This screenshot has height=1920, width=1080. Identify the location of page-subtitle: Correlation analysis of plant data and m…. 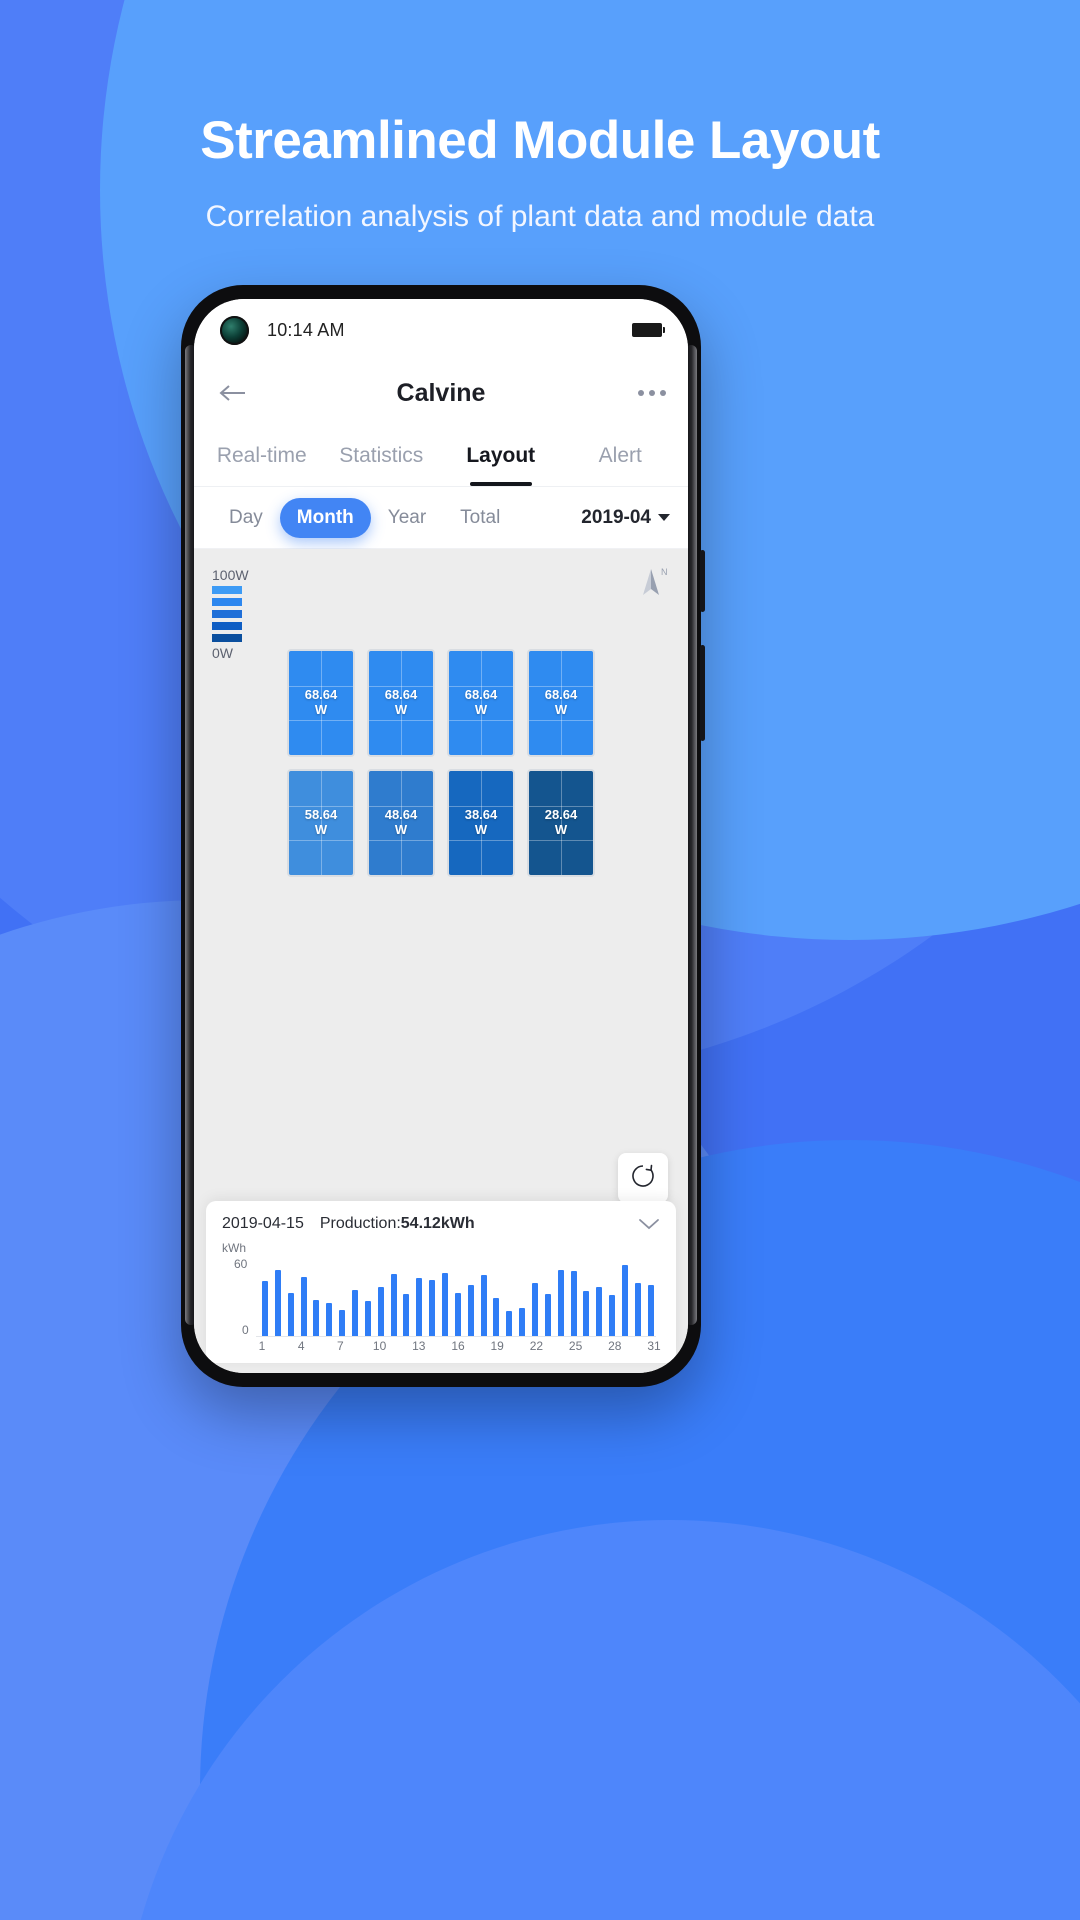
(540, 217).